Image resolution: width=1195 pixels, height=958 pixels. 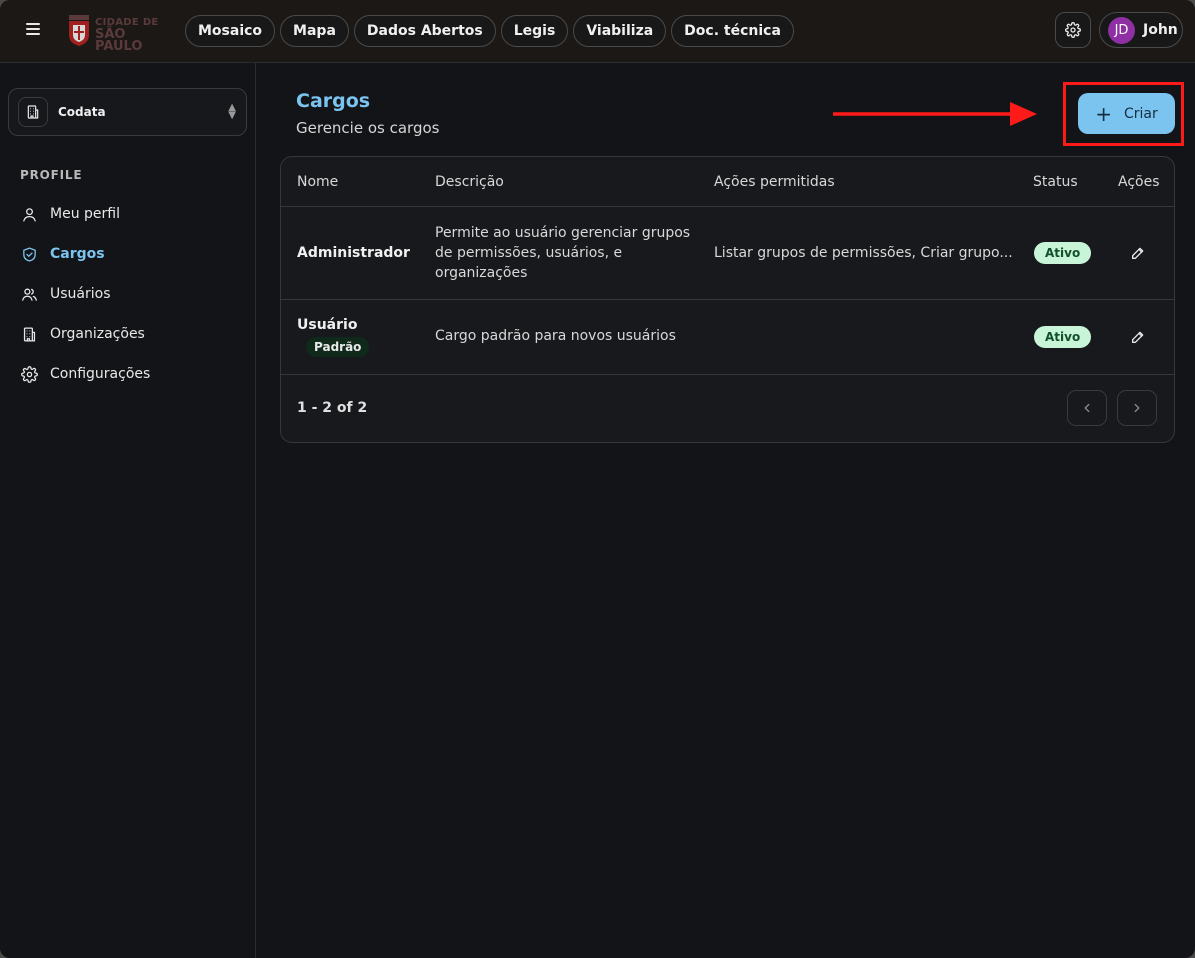 I want to click on chip-doc-tecnica: Doc. técnica, so click(x=732, y=31).